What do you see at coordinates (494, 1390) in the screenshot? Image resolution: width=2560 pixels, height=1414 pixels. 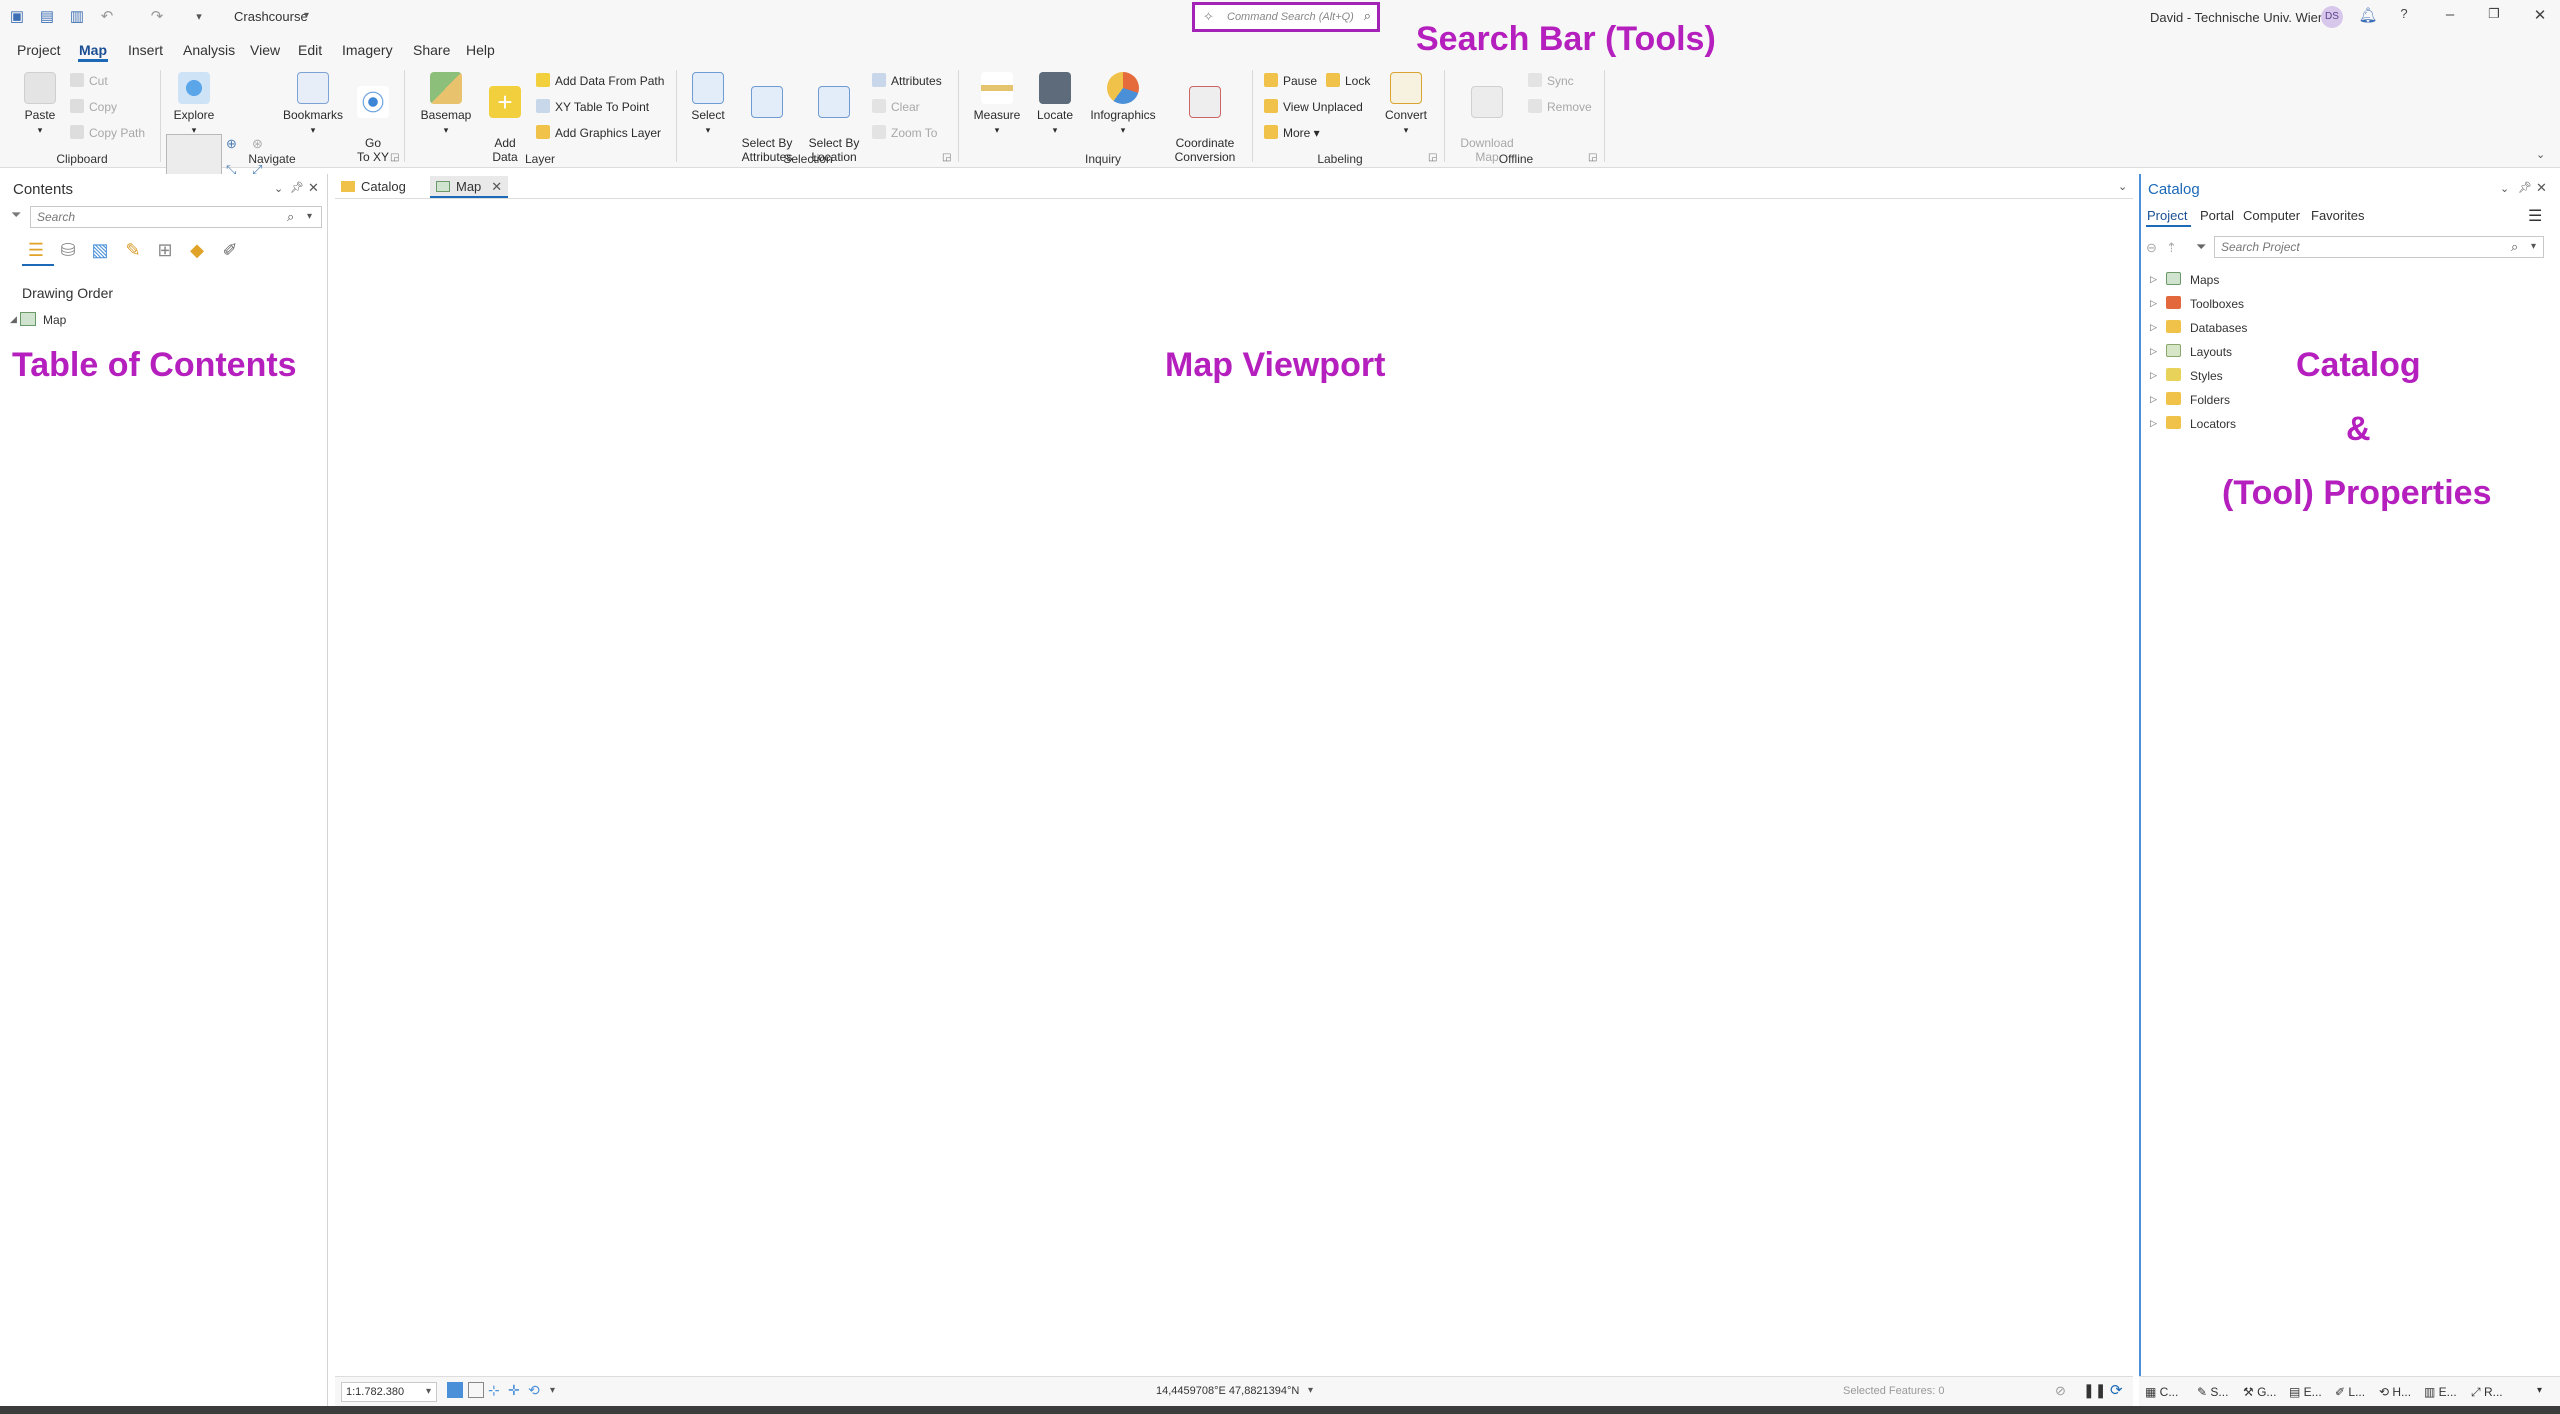 I see `snapping-icon: ⊹` at bounding box center [494, 1390].